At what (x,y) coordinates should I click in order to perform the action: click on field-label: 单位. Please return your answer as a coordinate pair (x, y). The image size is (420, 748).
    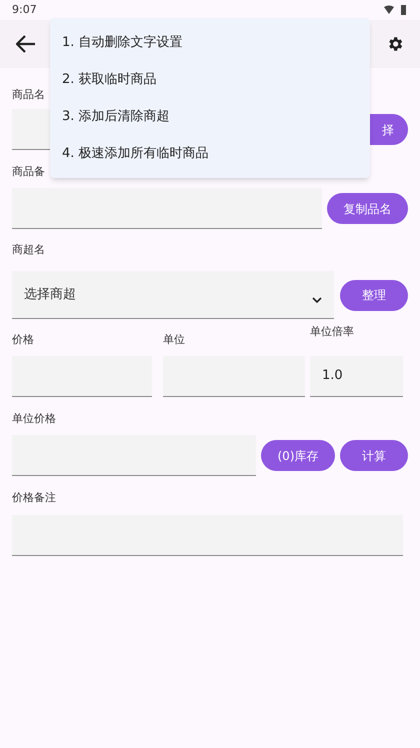
    Looking at the image, I should click on (174, 339).